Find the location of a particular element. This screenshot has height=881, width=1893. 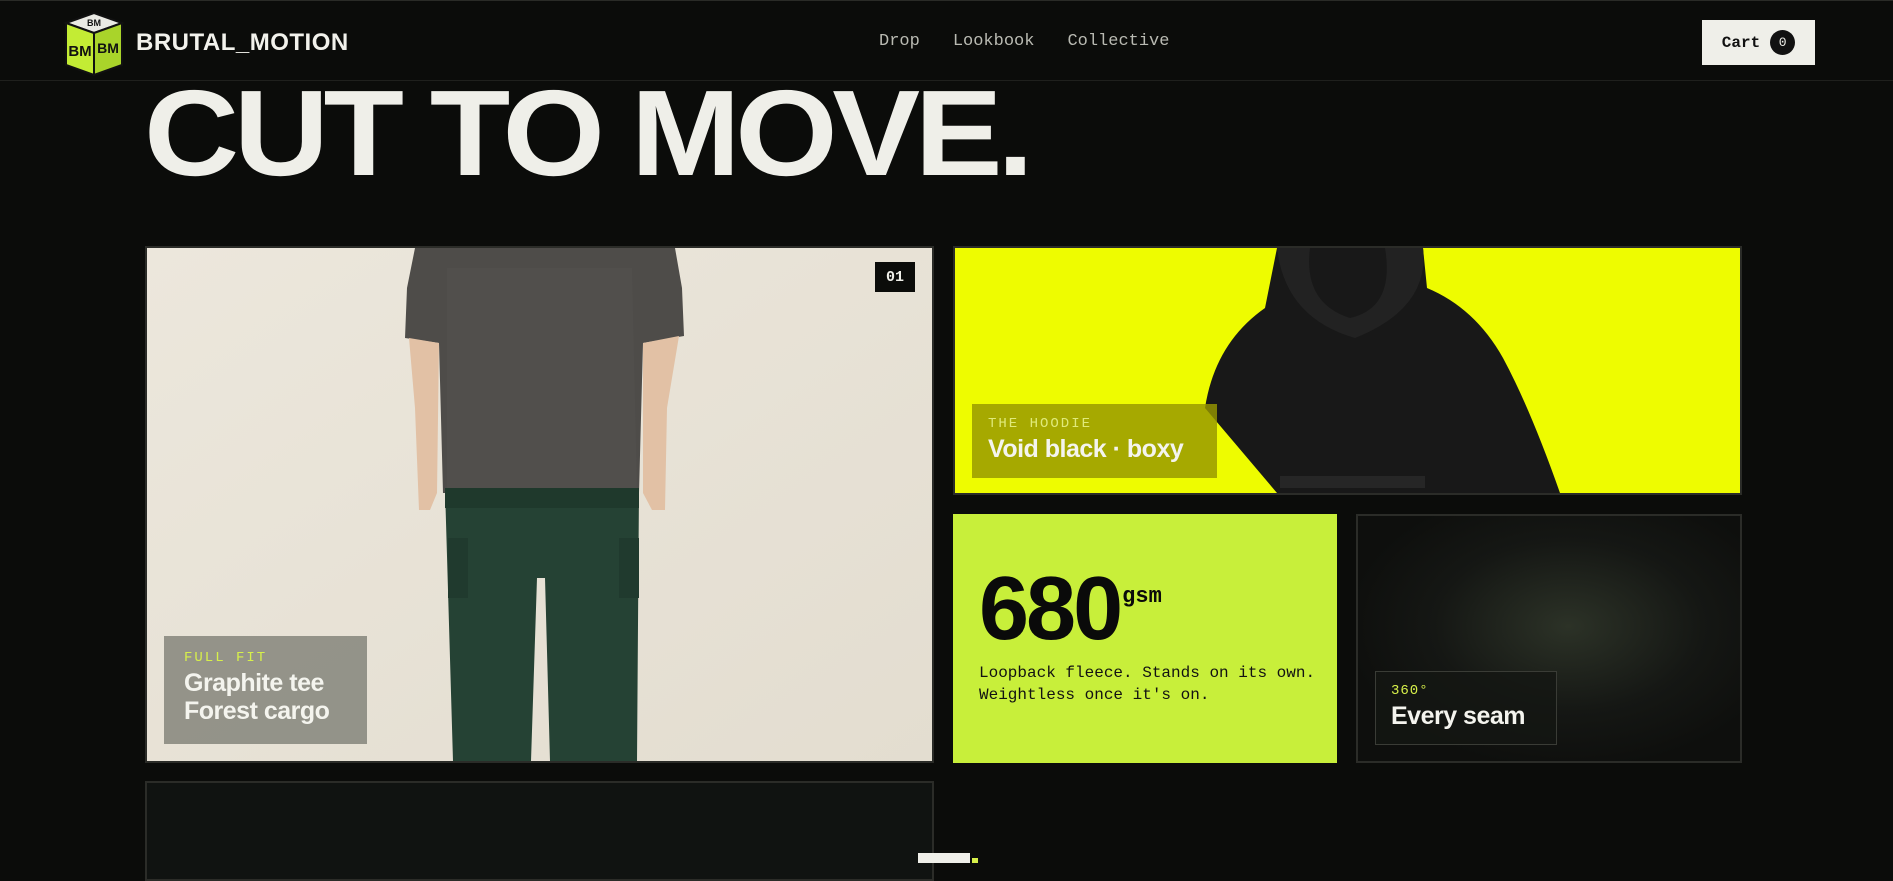

cube-logo-icon: BM BM BM is located at coordinates (94, 44).